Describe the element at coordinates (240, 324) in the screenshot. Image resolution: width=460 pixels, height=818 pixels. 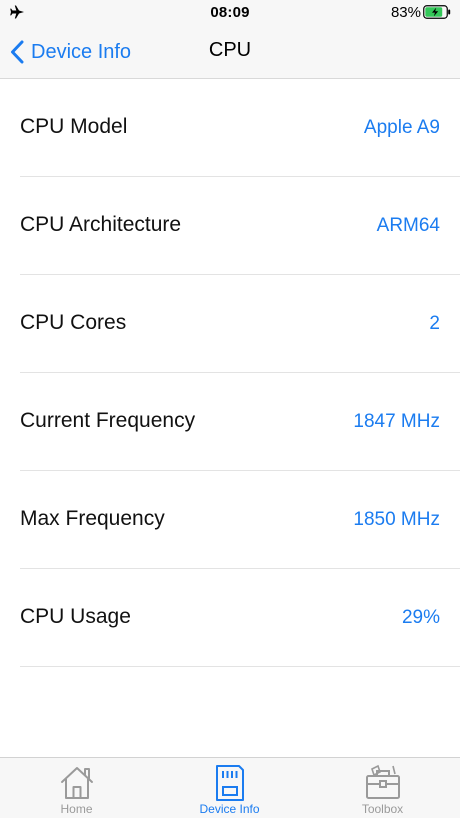
I see `list-item-cpu-cores: CPU Cores 2` at that location.